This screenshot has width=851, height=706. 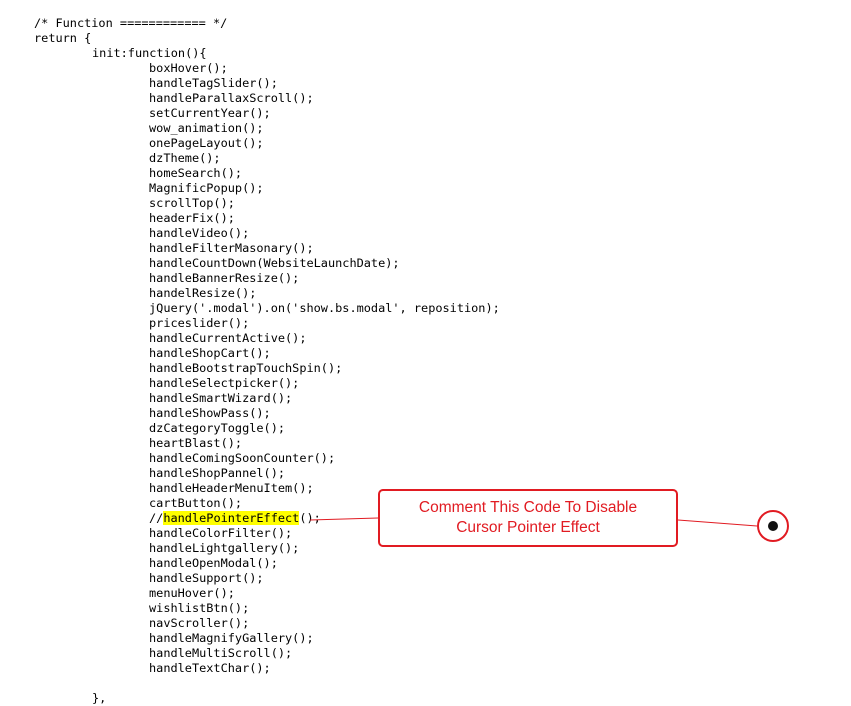 I want to click on code-line: handleCountDown(WebsiteLaunchDate);, so click(x=425, y=263).